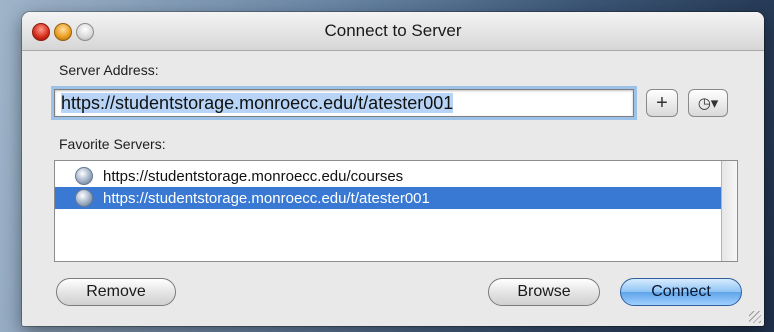  I want to click on connect-button: Connect, so click(681, 292).